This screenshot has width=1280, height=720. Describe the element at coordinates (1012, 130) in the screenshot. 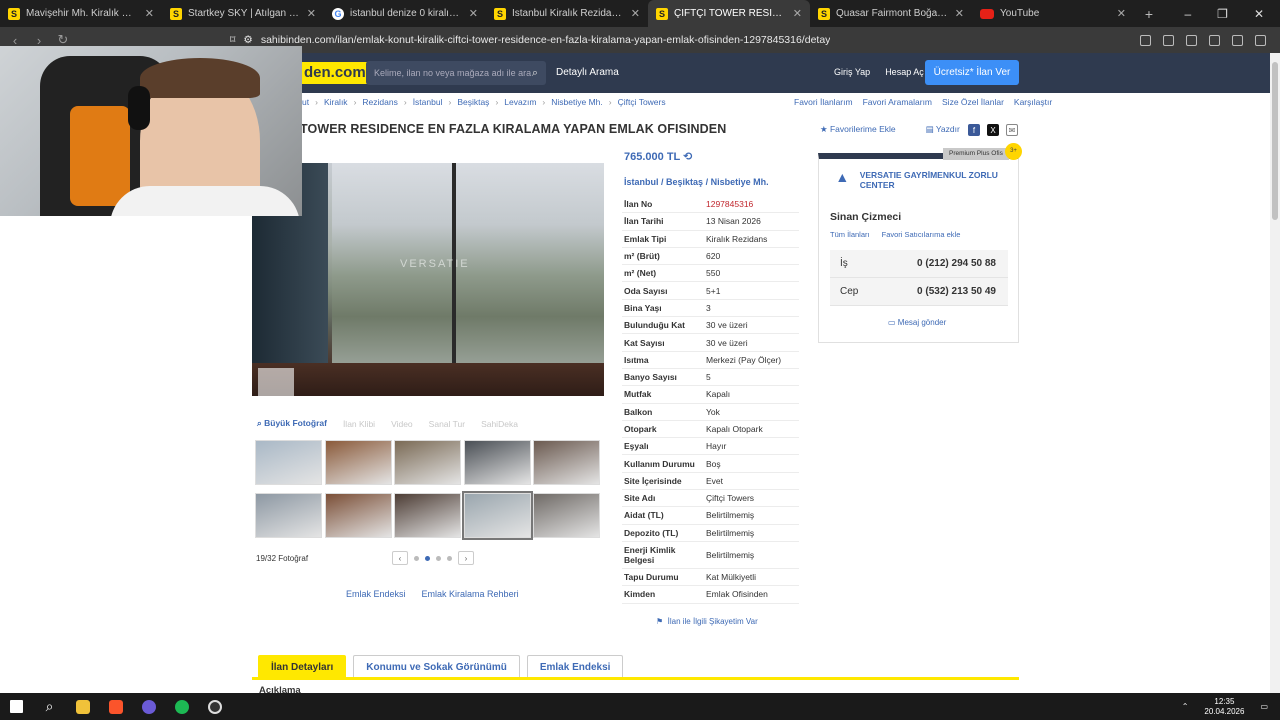

I see `mail-icon: ✉` at that location.